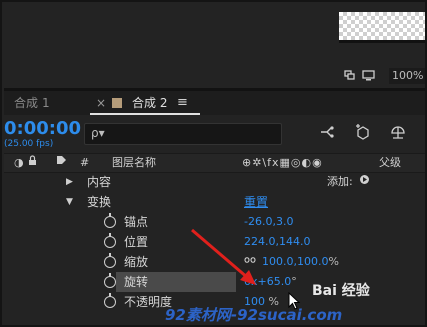 The image size is (427, 327). I want to click on baidu-watermark: Bai 经验, so click(341, 291).